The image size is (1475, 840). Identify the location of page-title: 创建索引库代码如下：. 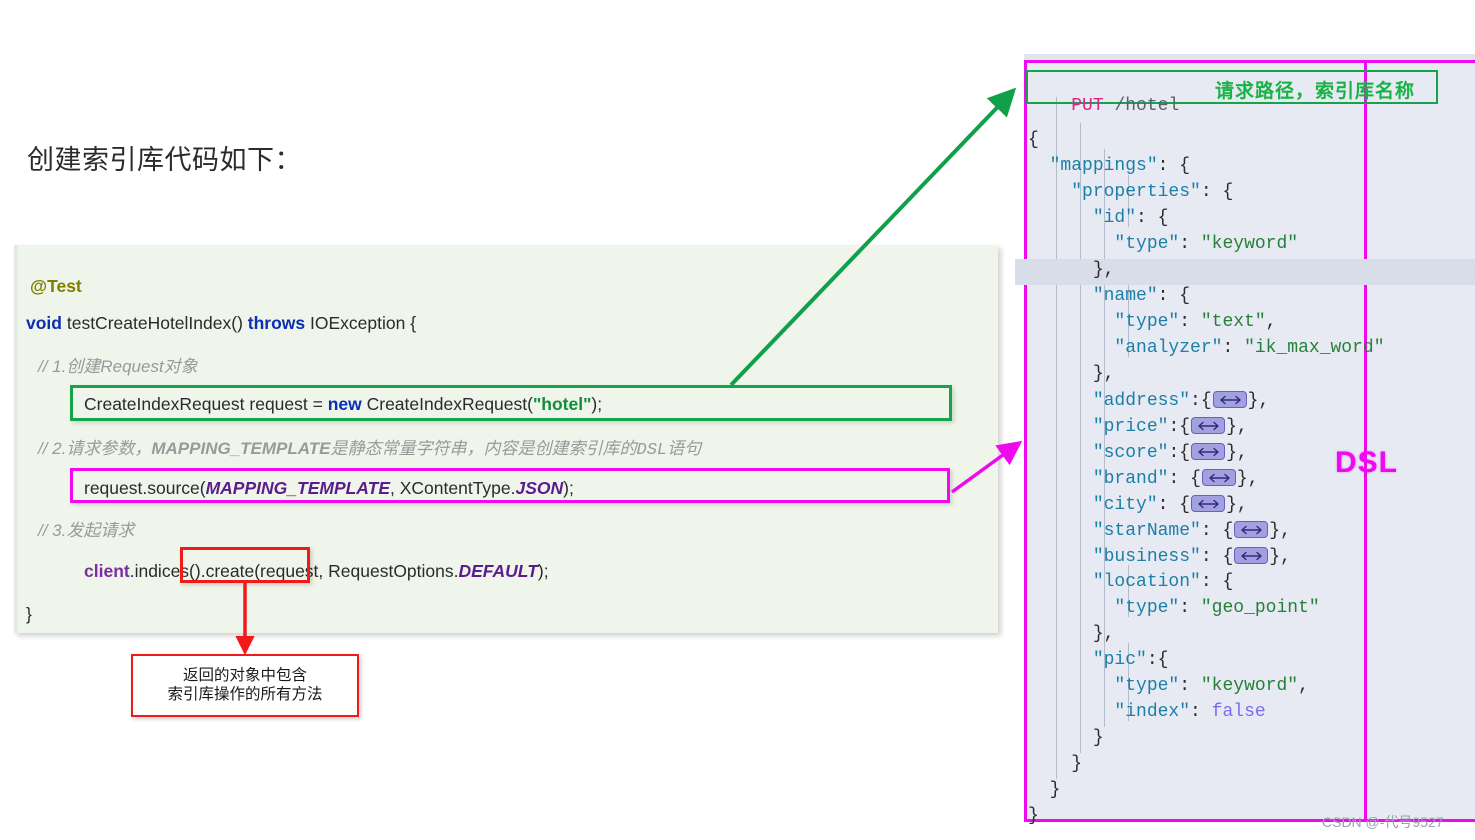
(164, 160).